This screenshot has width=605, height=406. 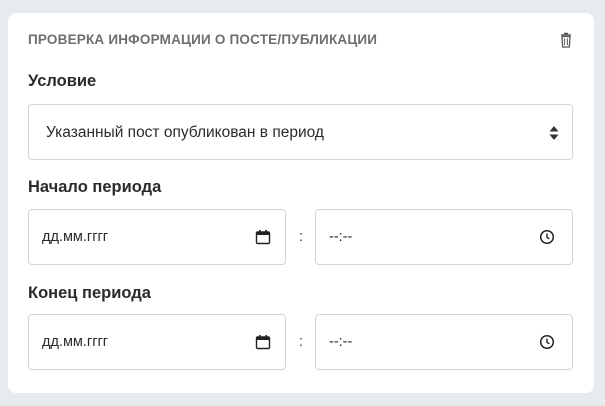 I want to click on period-end-date-input: дд.мм.гггг, so click(x=157, y=342).